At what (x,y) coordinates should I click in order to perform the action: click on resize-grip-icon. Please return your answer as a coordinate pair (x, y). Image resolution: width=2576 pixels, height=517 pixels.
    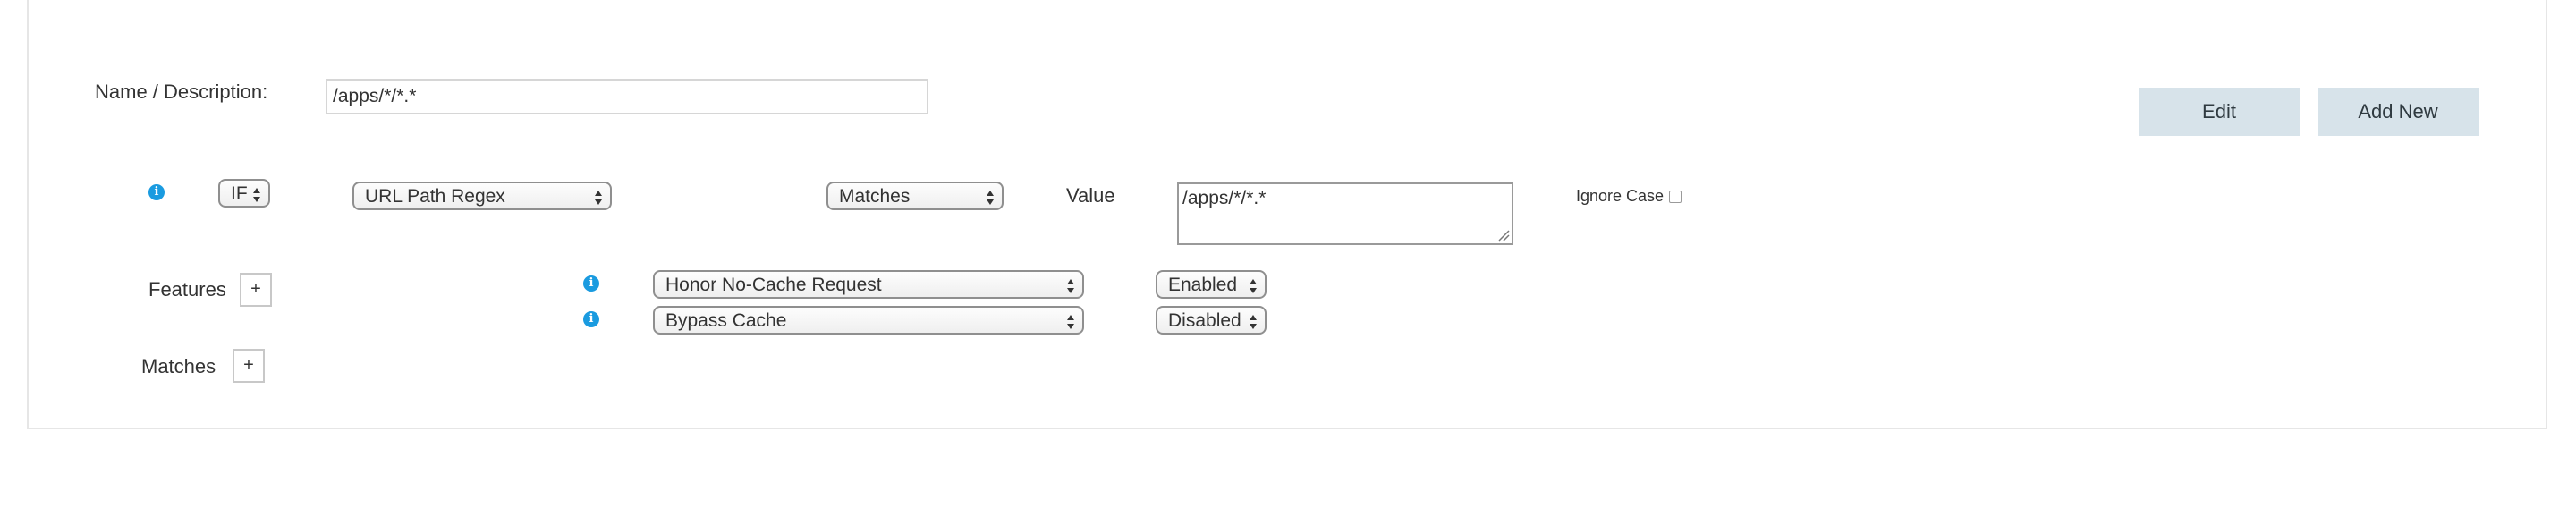
    Looking at the image, I should click on (1503, 236).